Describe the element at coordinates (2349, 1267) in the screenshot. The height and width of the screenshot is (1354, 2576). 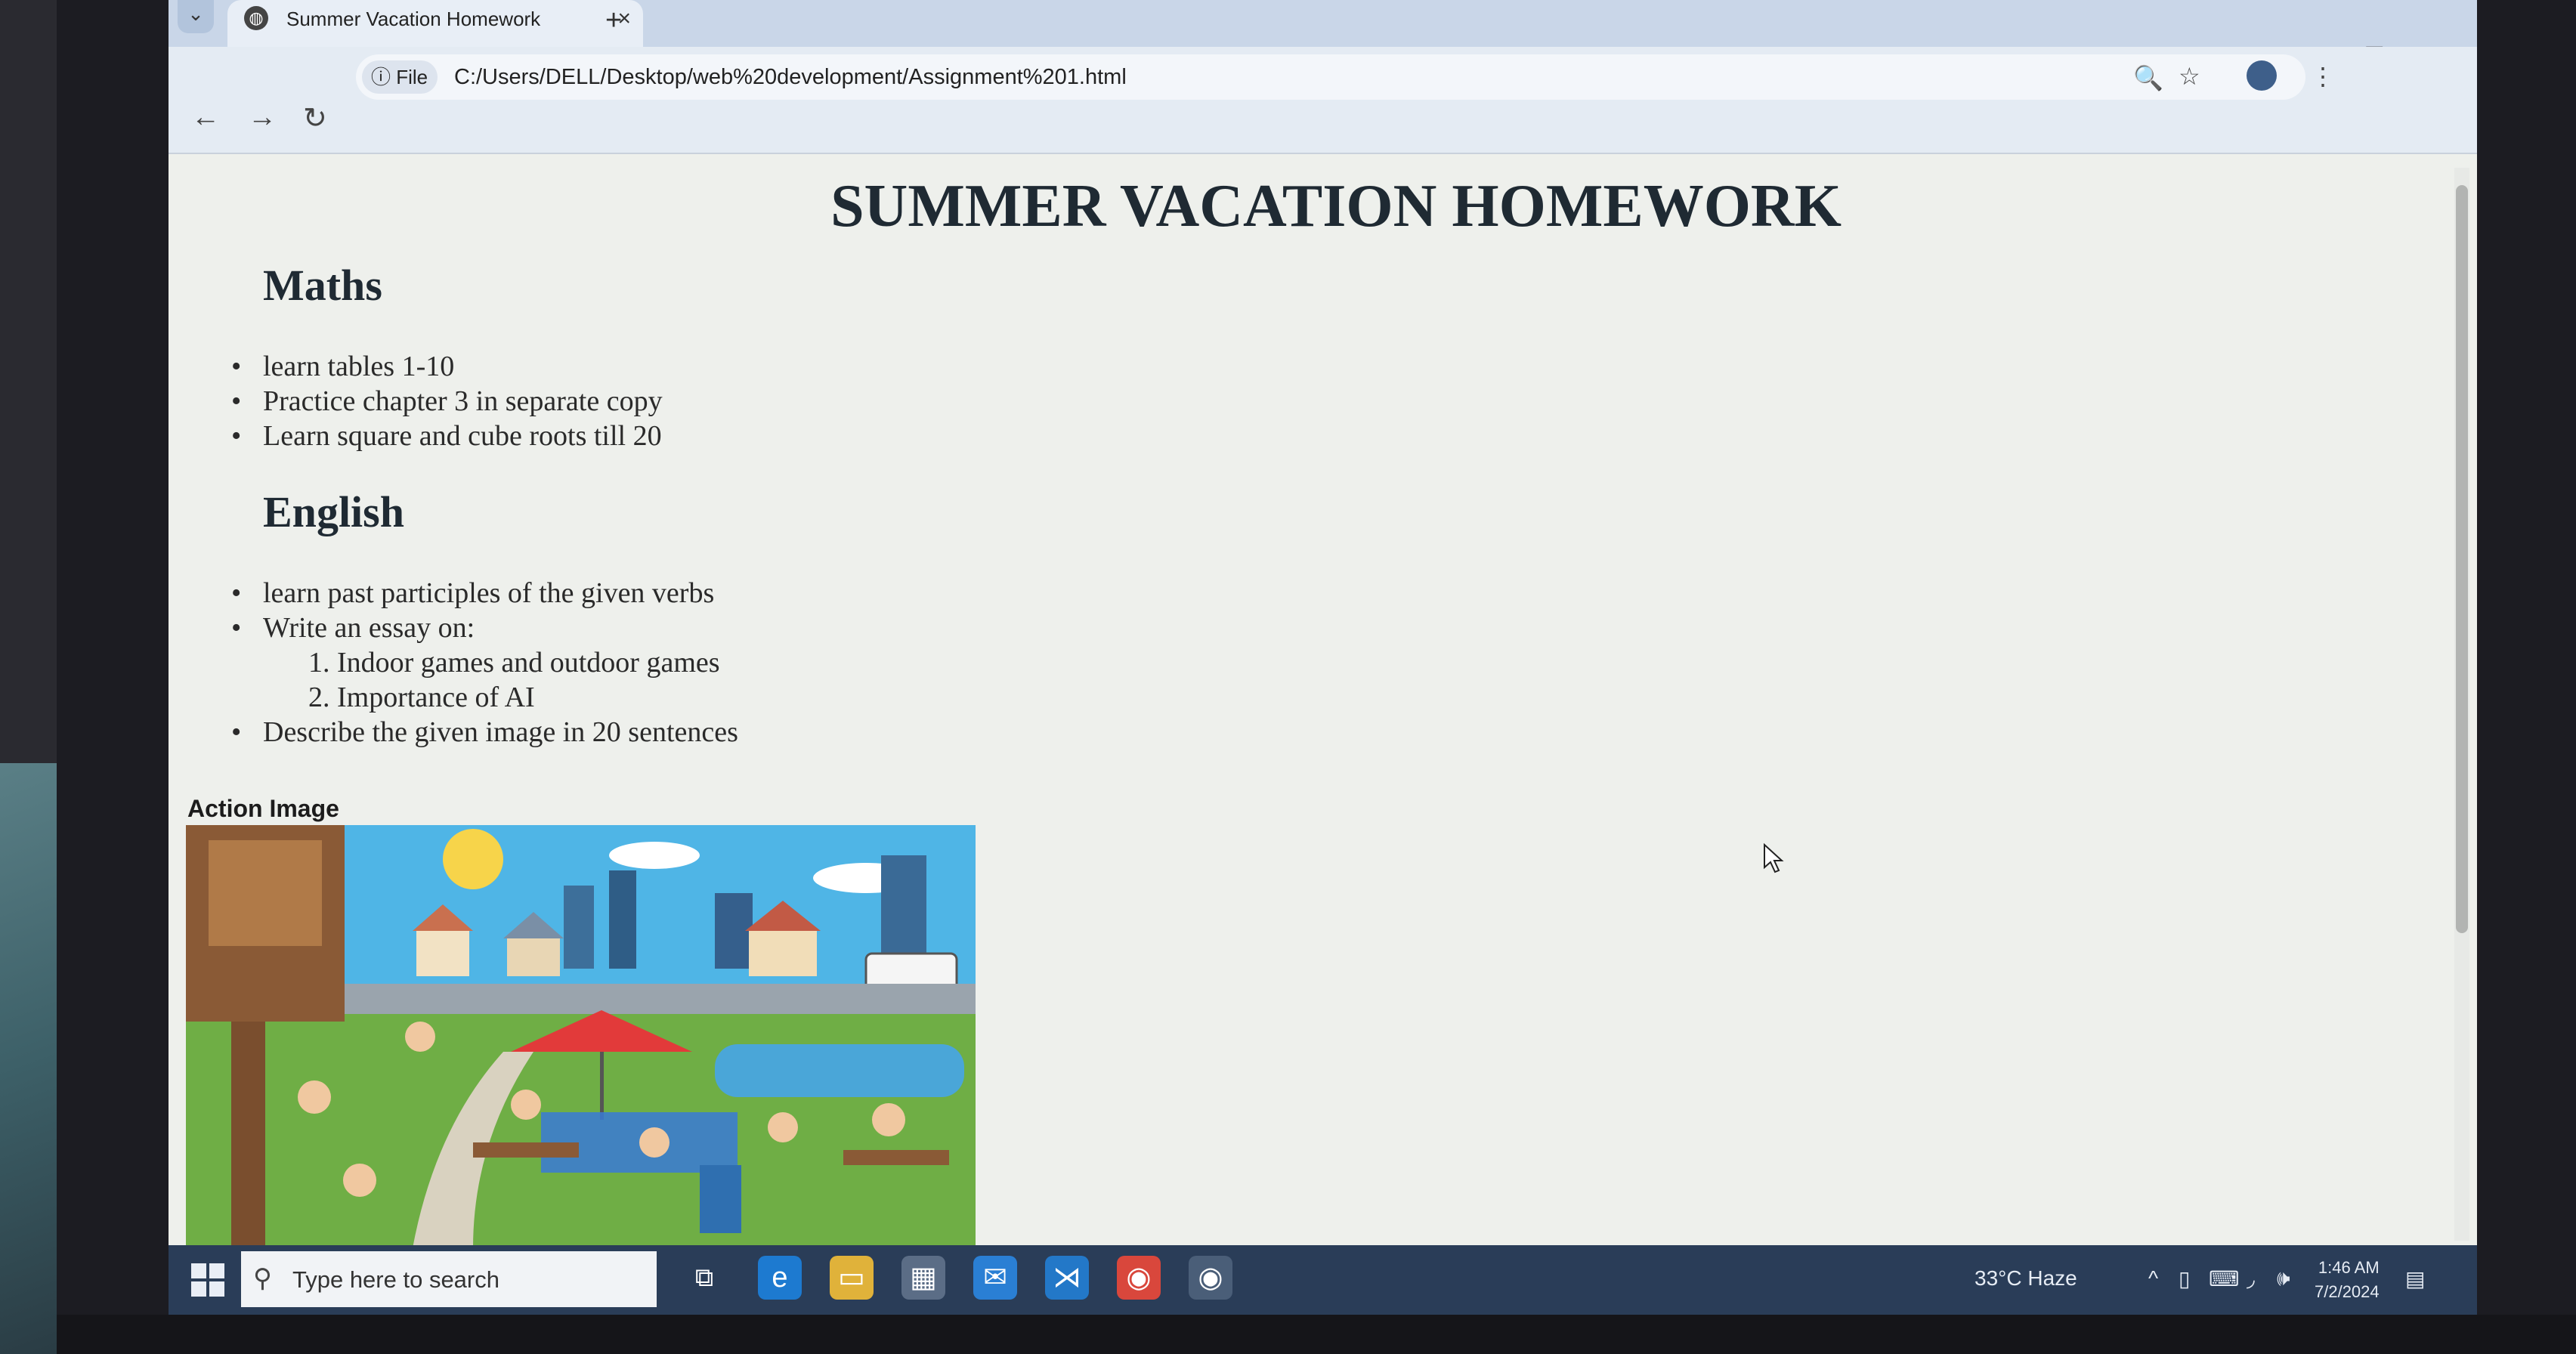
I see `clock-time: 1:46 AM` at that location.